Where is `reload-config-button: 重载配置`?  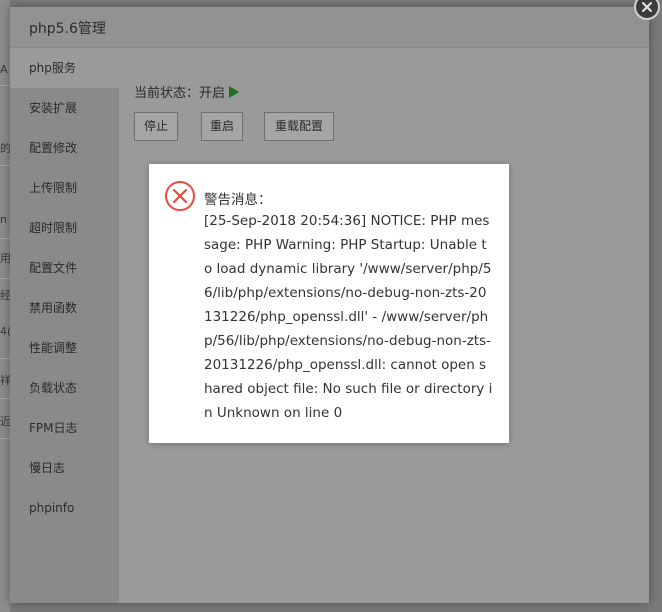 reload-config-button: 重载配置 is located at coordinates (299, 126).